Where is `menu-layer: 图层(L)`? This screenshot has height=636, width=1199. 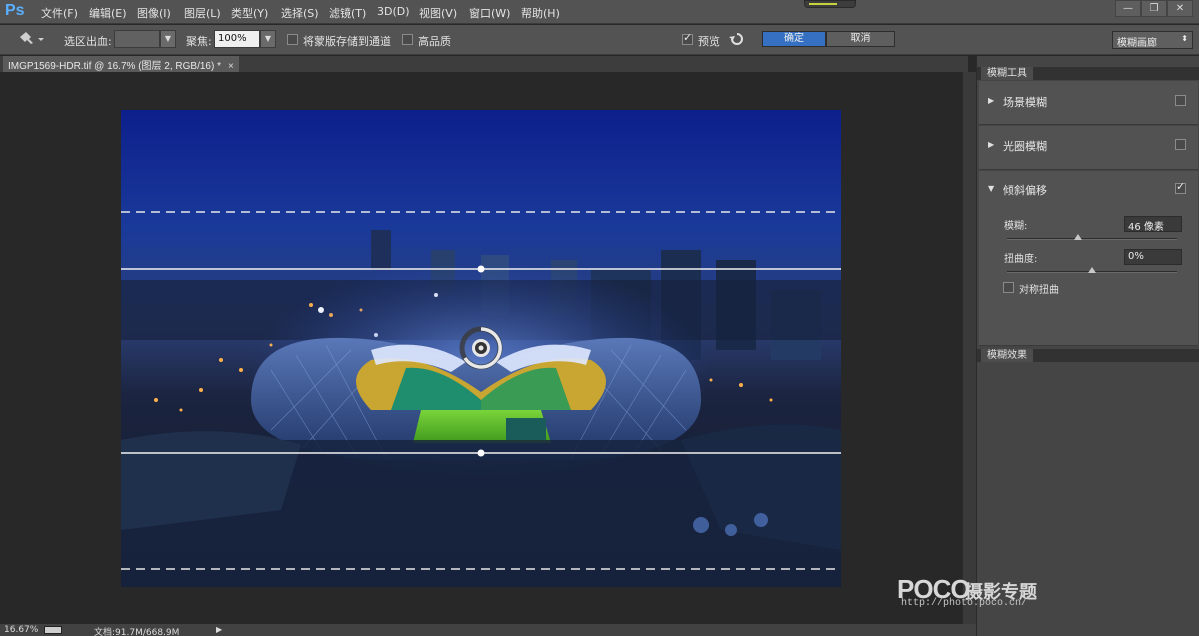 menu-layer: 图层(L) is located at coordinates (202, 13).